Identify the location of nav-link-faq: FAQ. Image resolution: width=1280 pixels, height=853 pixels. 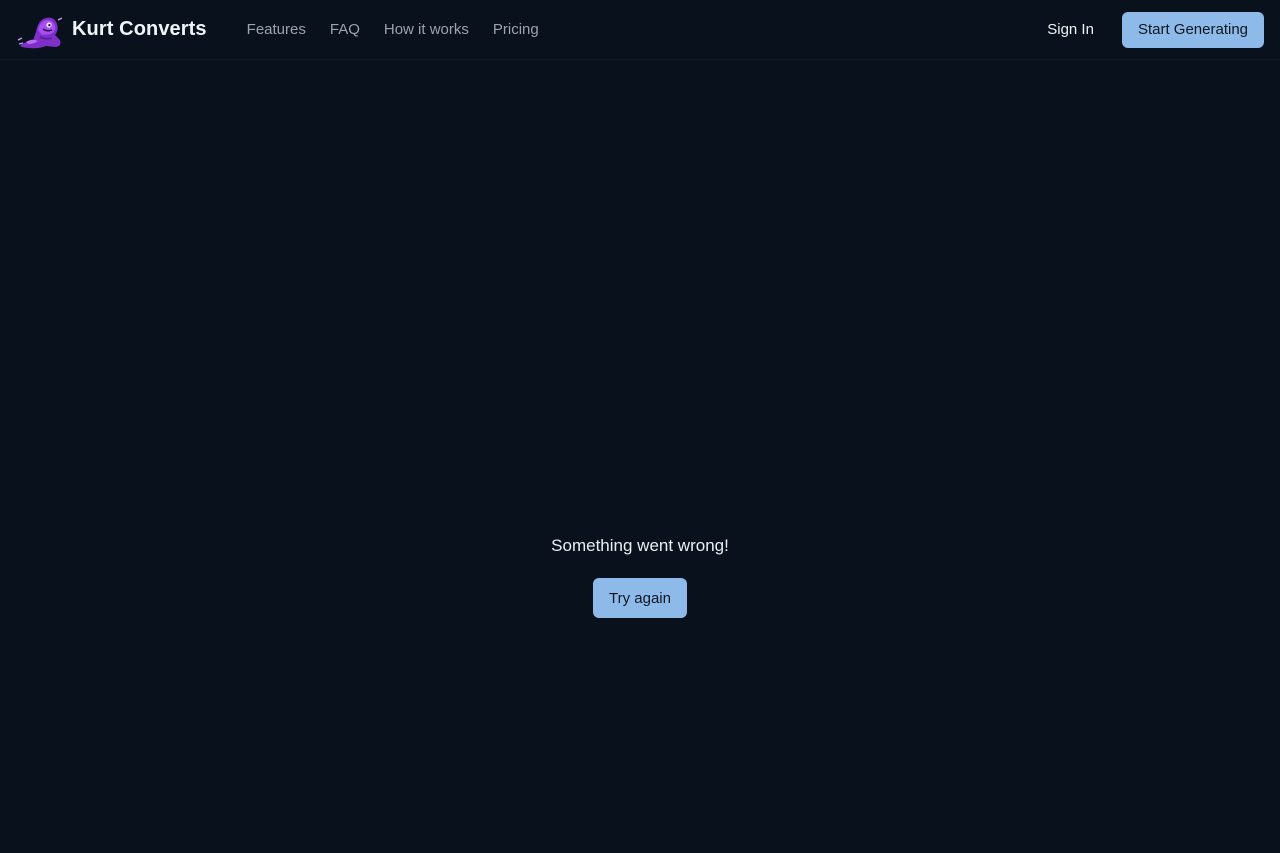
(345, 29).